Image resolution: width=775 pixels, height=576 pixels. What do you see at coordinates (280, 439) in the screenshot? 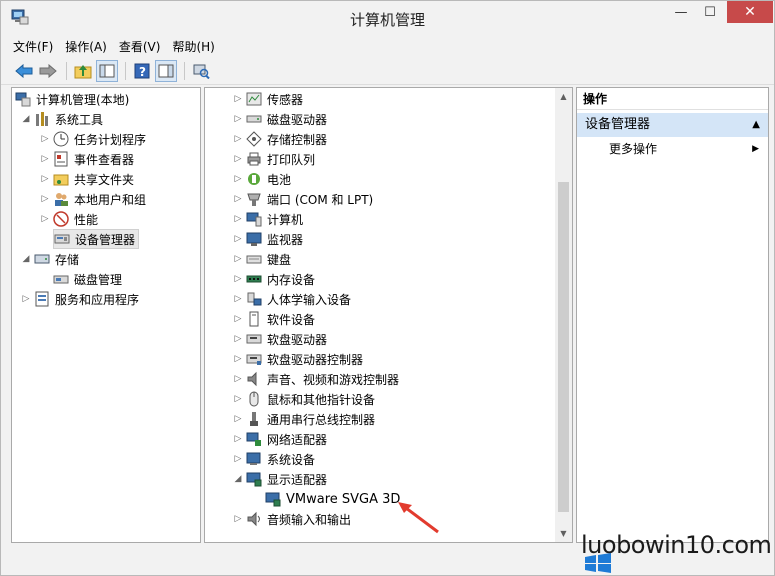
I see `device-category-row: ▷ 网络适配器` at bounding box center [280, 439].